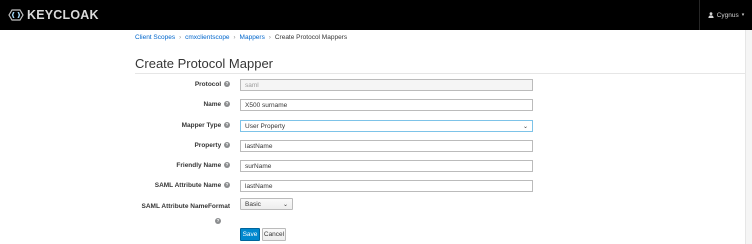  What do you see at coordinates (115, 104) in the screenshot?
I see `name-label: Name ?` at bounding box center [115, 104].